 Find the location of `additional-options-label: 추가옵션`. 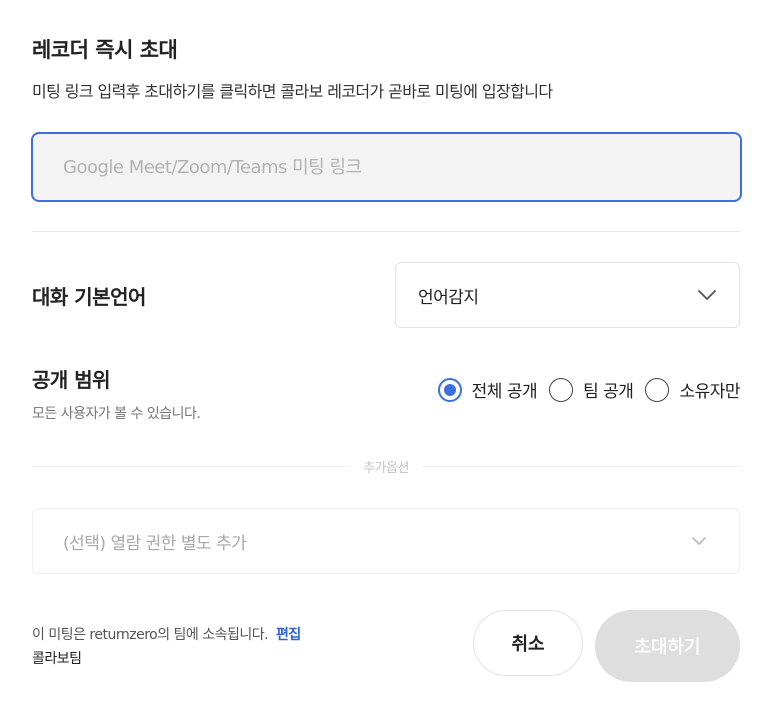

additional-options-label: 추가옵션 is located at coordinates (386, 468).